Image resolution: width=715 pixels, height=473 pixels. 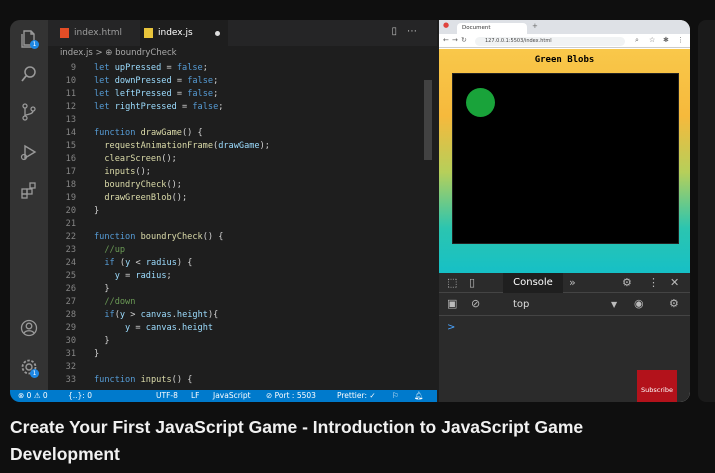 I want to click on code-text: let leftPressed = false;, so click(x=156, y=94).